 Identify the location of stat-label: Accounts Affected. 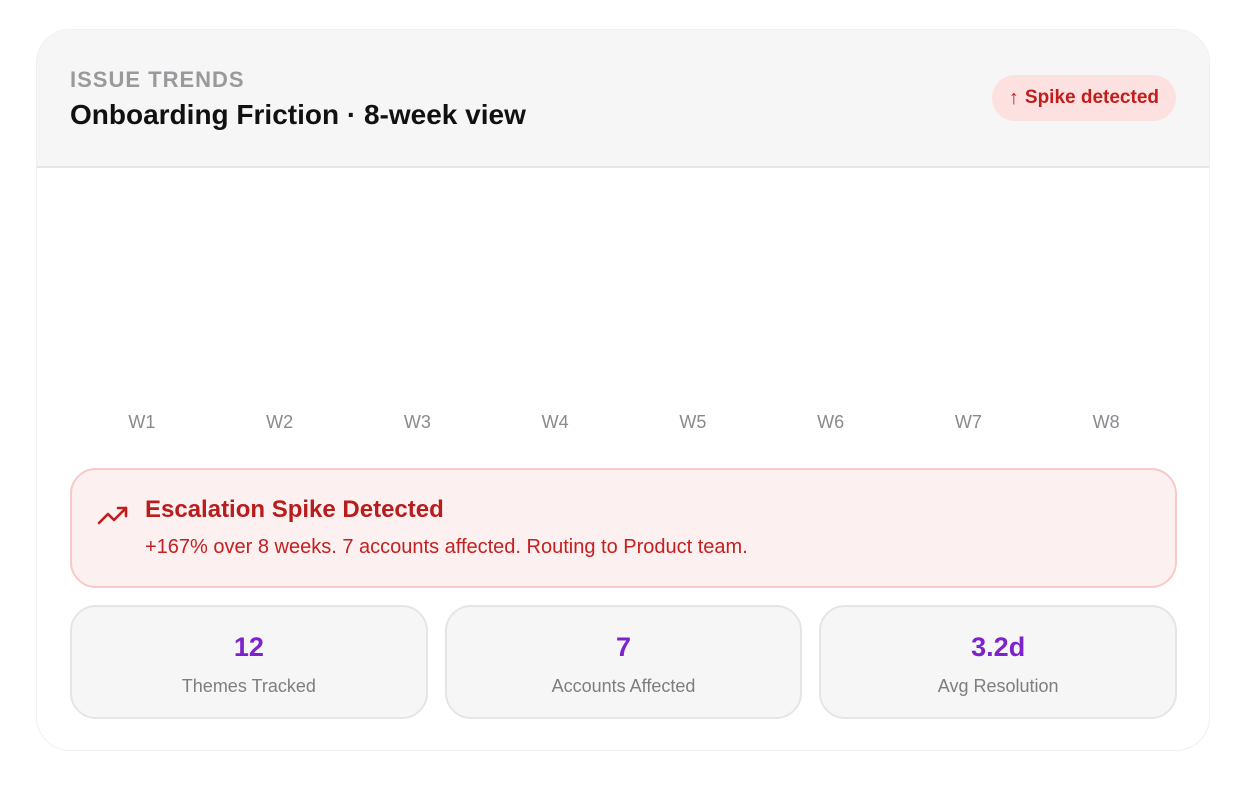
(623, 686).